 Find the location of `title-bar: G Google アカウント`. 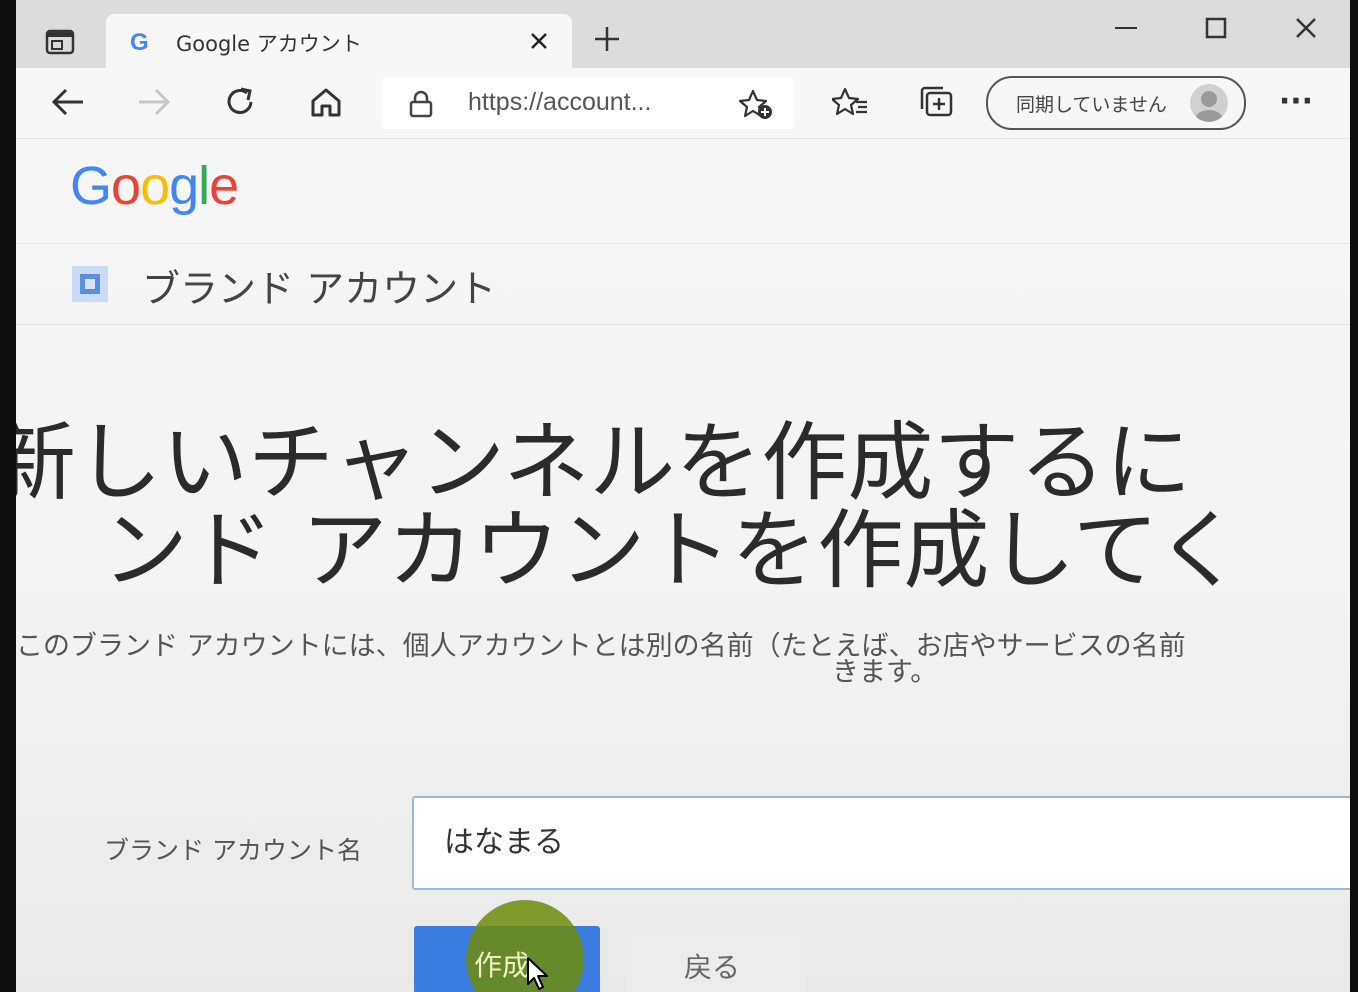

title-bar: G Google アカウント is located at coordinates (683, 34).